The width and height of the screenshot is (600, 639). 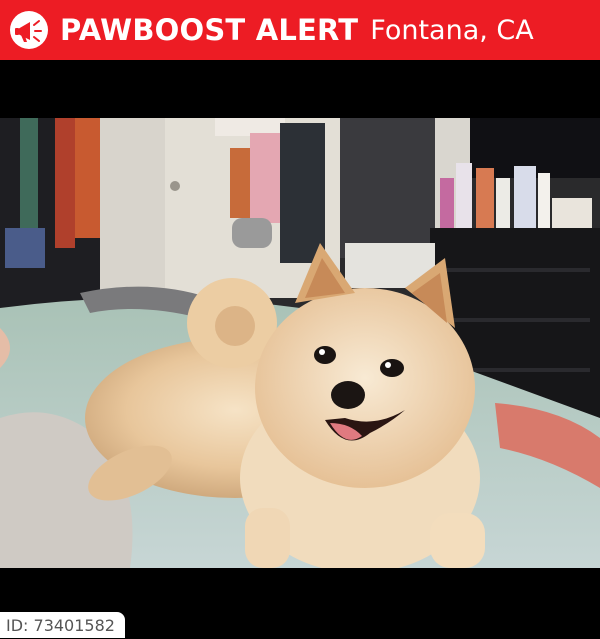 I want to click on alert-header: PAWBOOST ALERT Fontana, CA, so click(x=300, y=30).